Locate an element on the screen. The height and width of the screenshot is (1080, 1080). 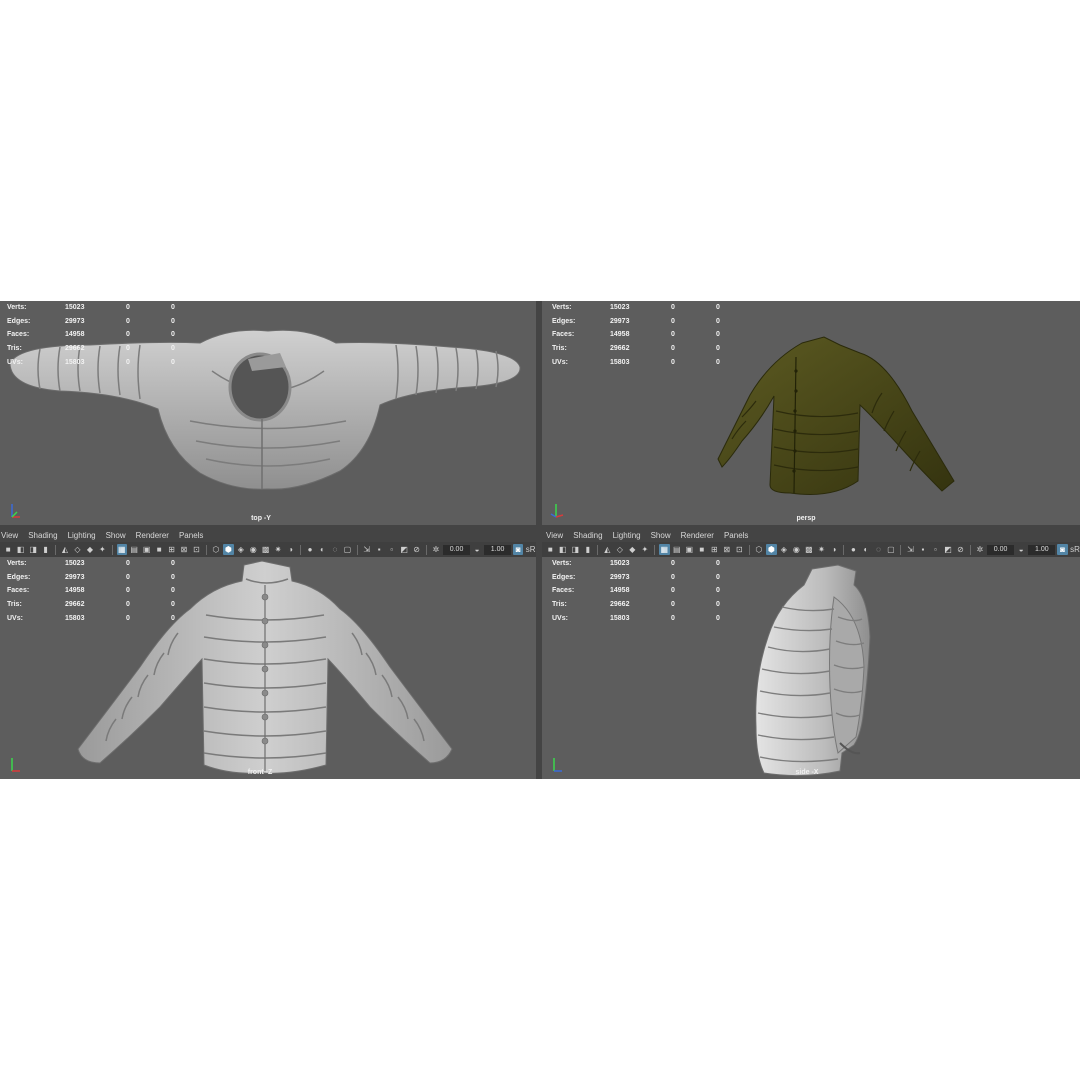
stat-label: UVs: is located at coordinates (15, 362).